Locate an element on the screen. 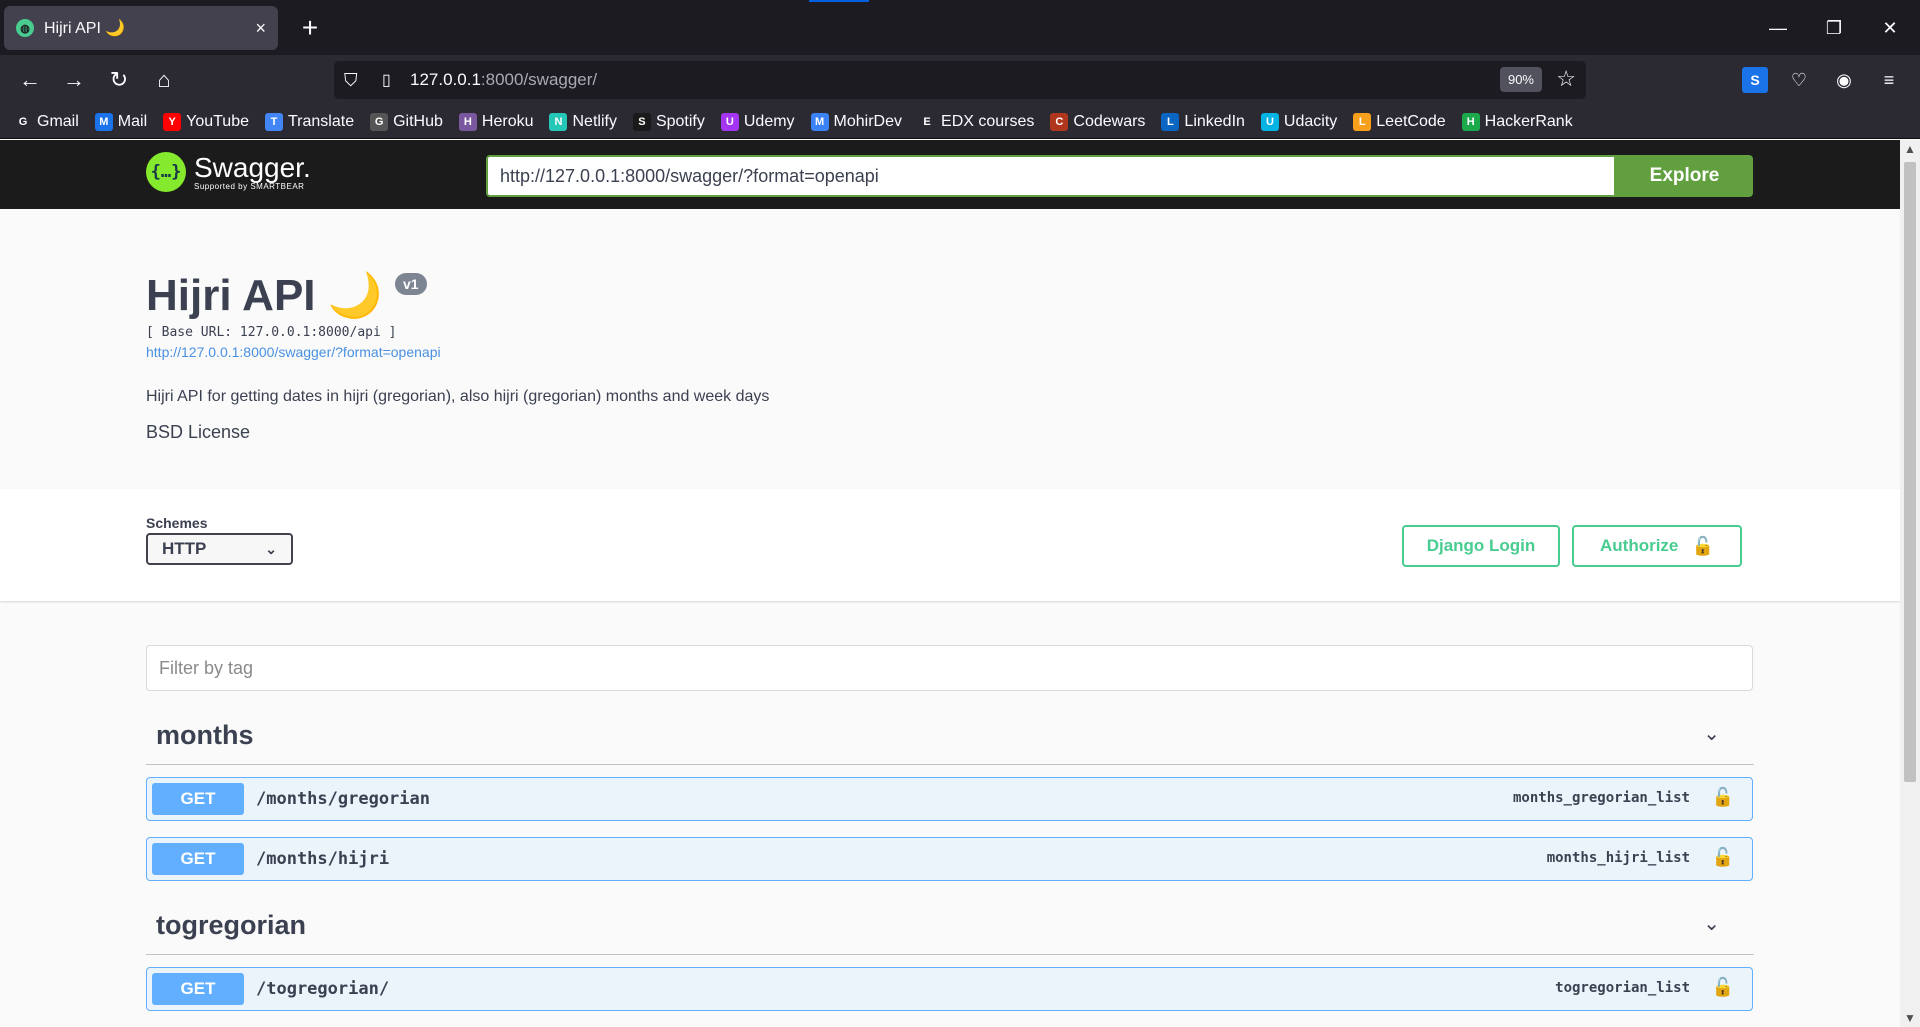 This screenshot has height=1027, width=1920. bookmark-hackerrank: H HackerRank is located at coordinates (1517, 121).